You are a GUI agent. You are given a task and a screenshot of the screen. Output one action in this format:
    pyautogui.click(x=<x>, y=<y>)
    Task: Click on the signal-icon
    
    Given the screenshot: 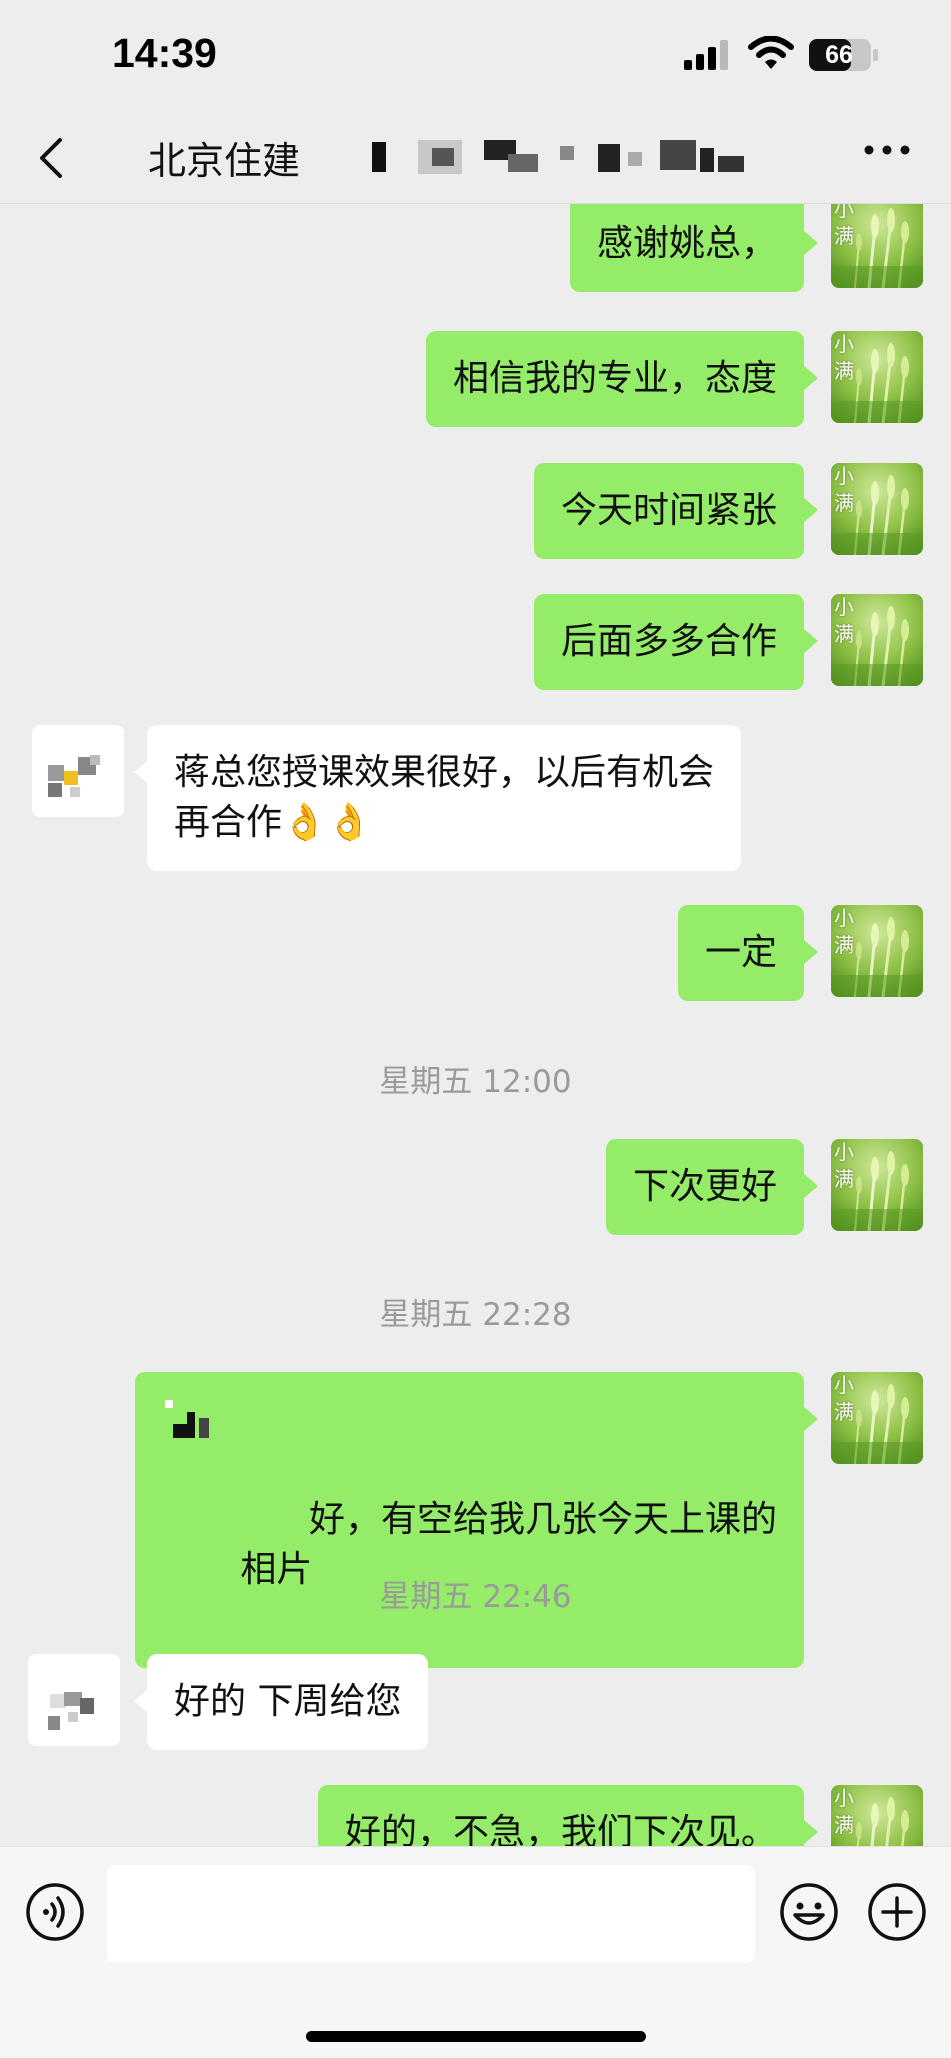 What is the action you would take?
    pyautogui.click(x=706, y=55)
    